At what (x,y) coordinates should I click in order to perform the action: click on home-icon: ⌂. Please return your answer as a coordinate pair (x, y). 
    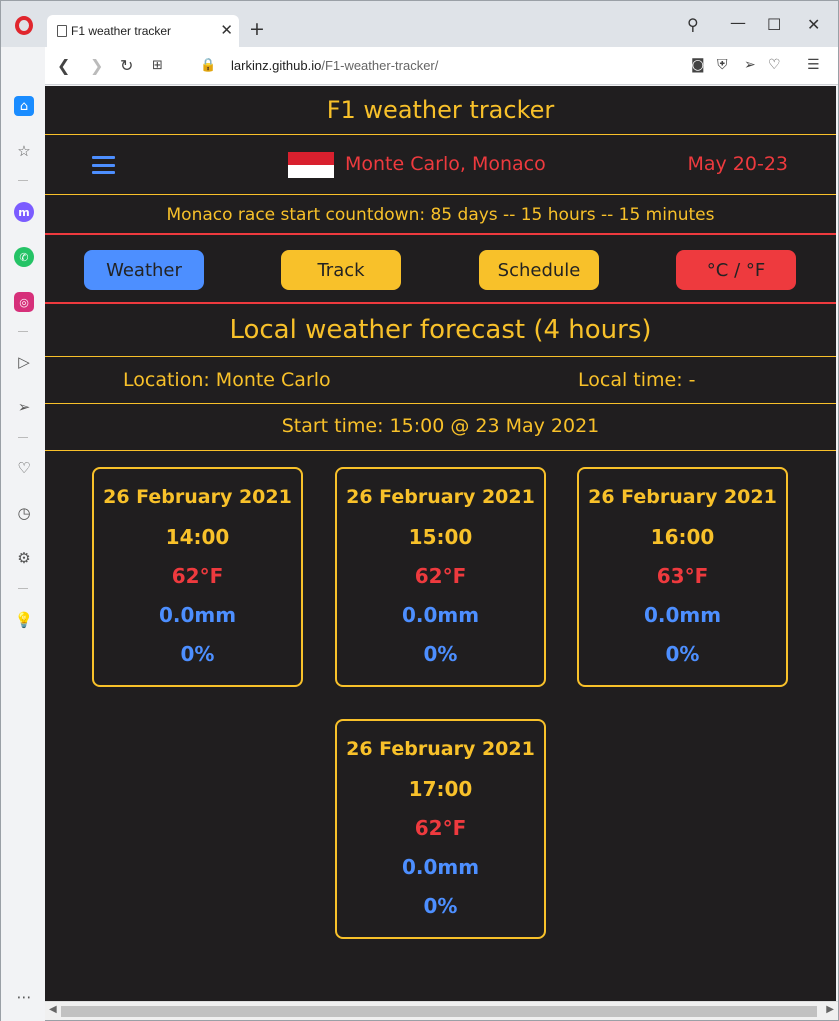
    Looking at the image, I should click on (24, 106).